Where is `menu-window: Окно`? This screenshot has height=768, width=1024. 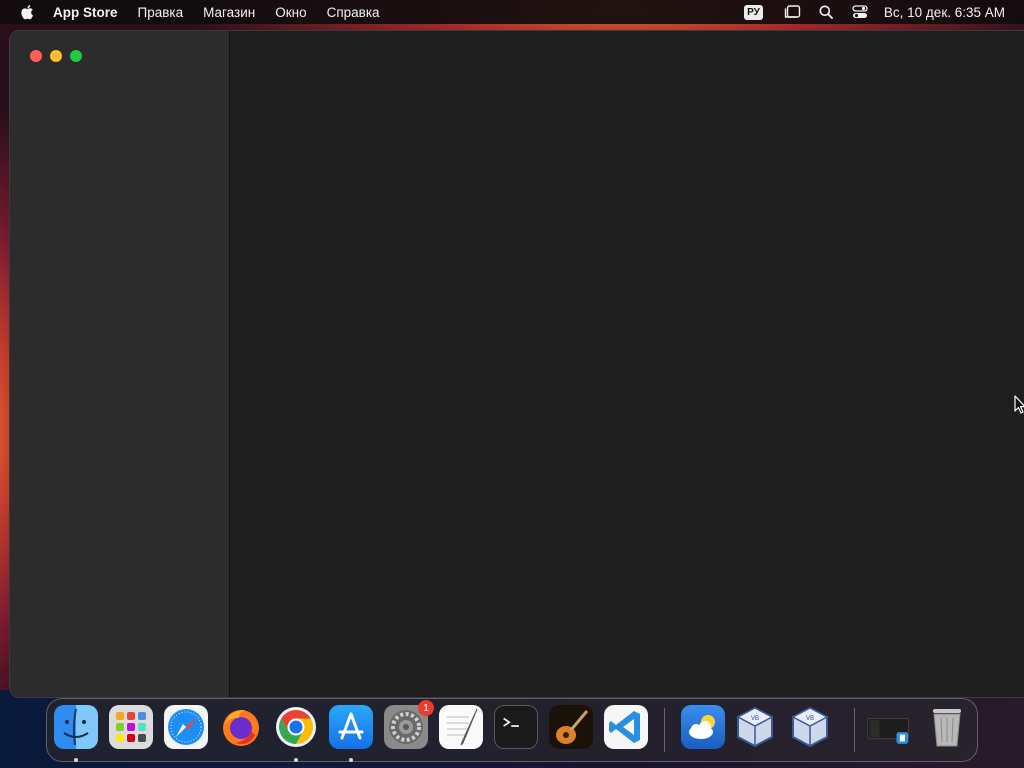
menu-window: Окно is located at coordinates (290, 12).